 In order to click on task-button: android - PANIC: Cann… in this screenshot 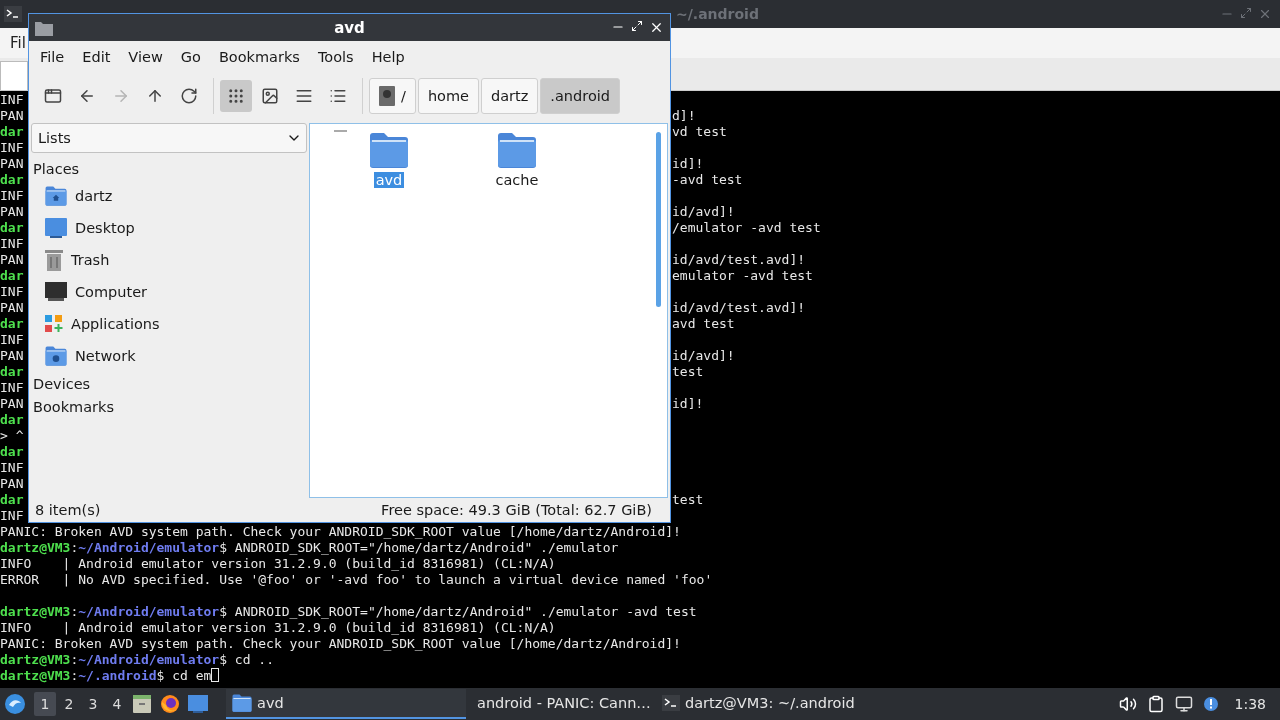, I will do `click(561, 704)`.